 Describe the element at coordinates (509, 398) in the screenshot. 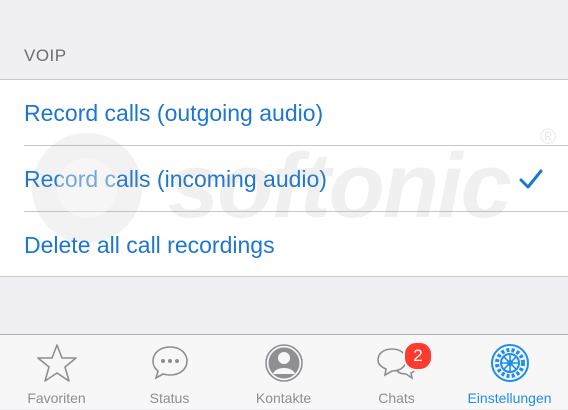

I see `tab-label: Einstellungen` at that location.